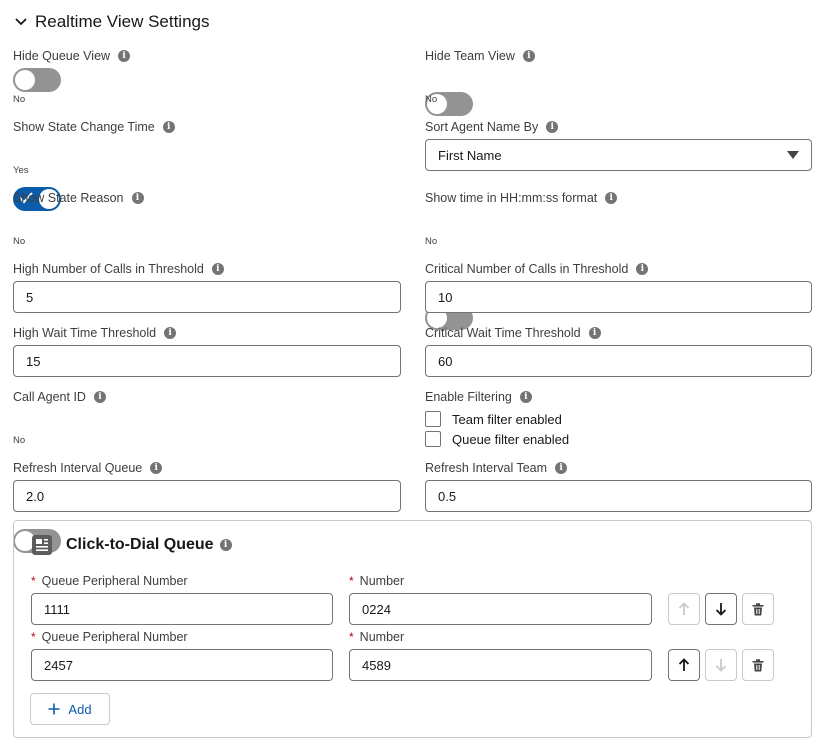 This screenshot has width=823, height=750. I want to click on hide-queue-view-label: Hide Queue View i, so click(72, 56).